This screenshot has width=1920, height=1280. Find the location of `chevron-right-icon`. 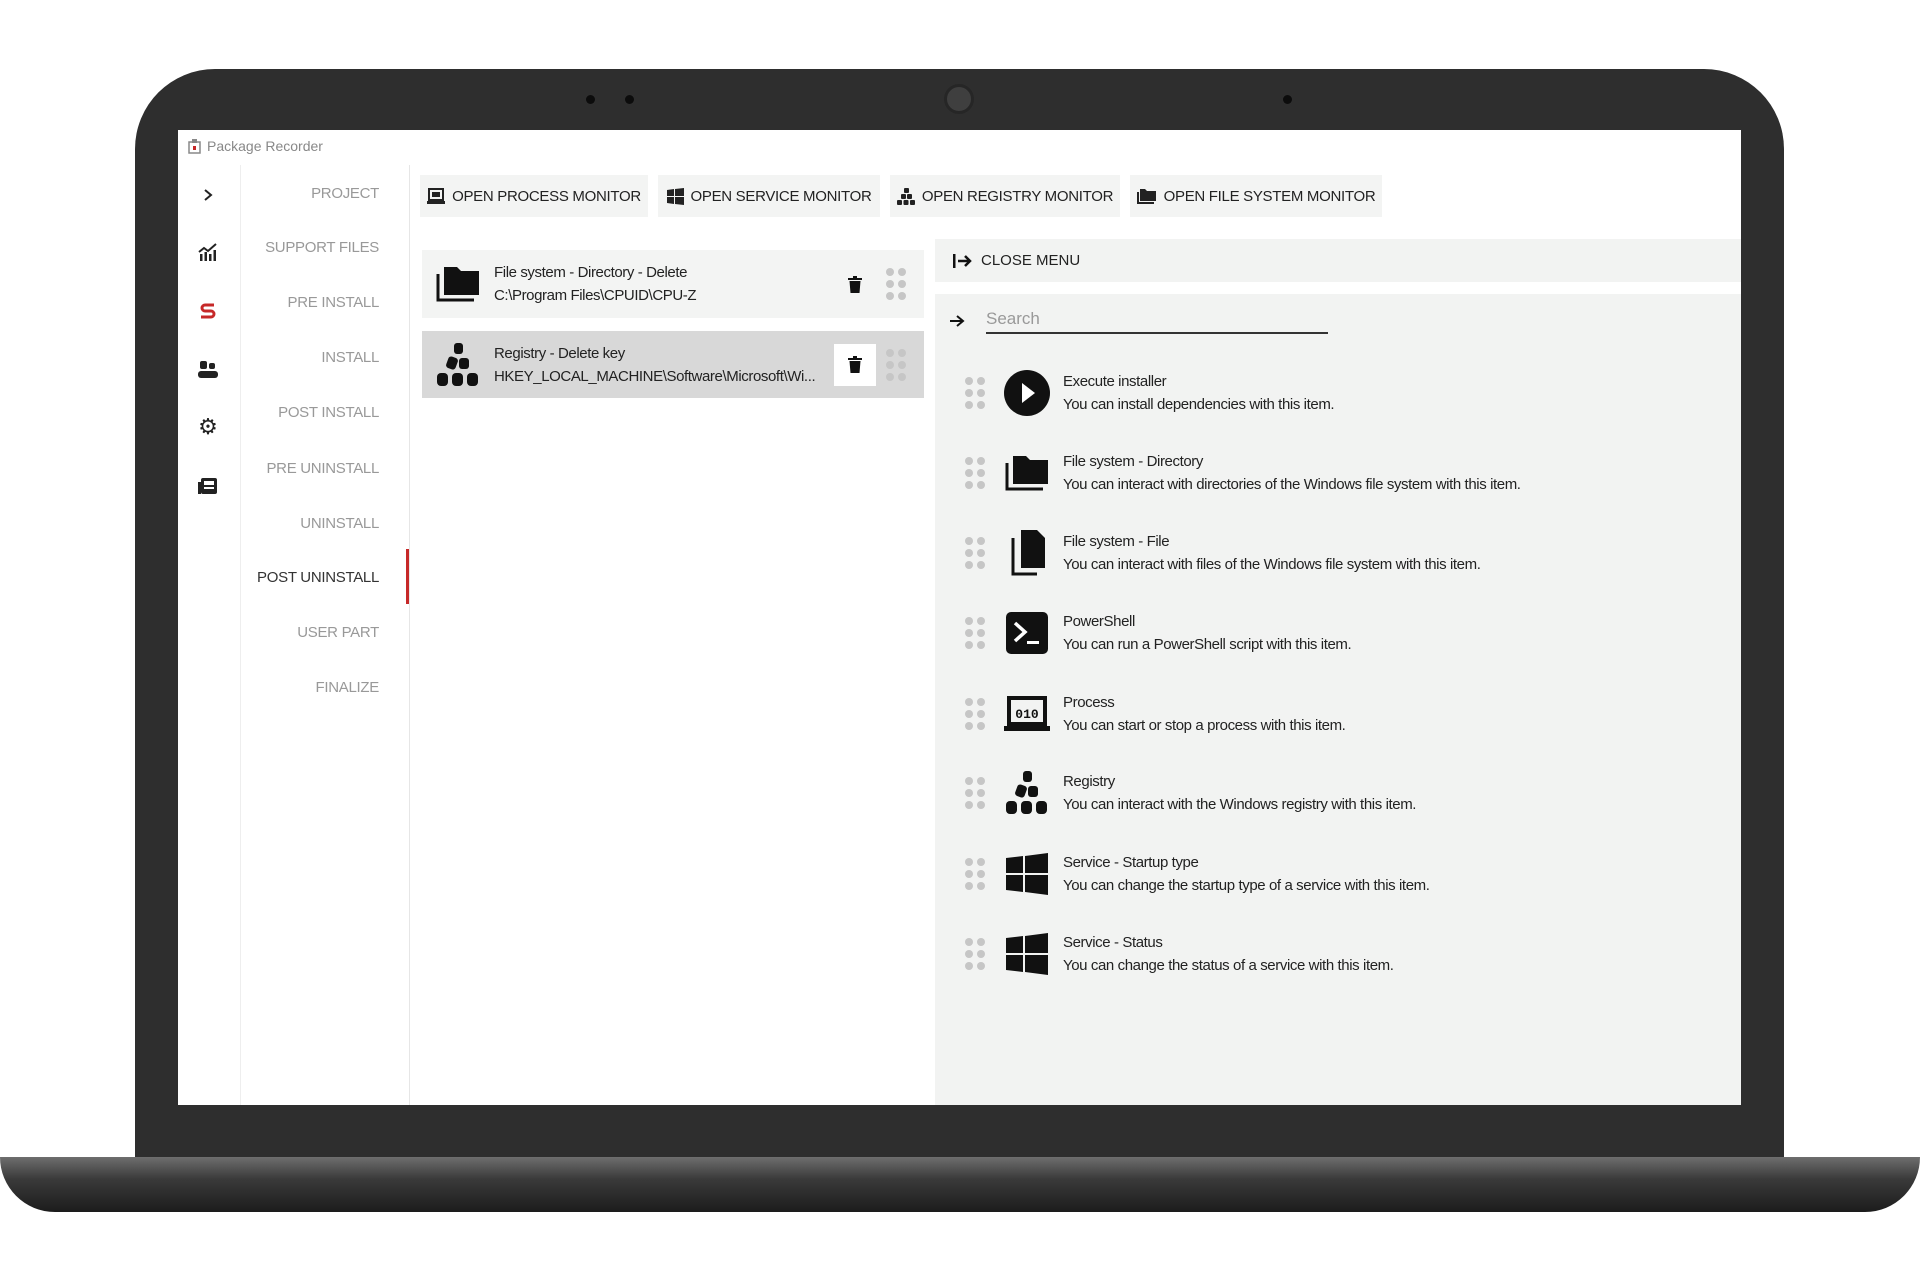

chevron-right-icon is located at coordinates (208, 195).